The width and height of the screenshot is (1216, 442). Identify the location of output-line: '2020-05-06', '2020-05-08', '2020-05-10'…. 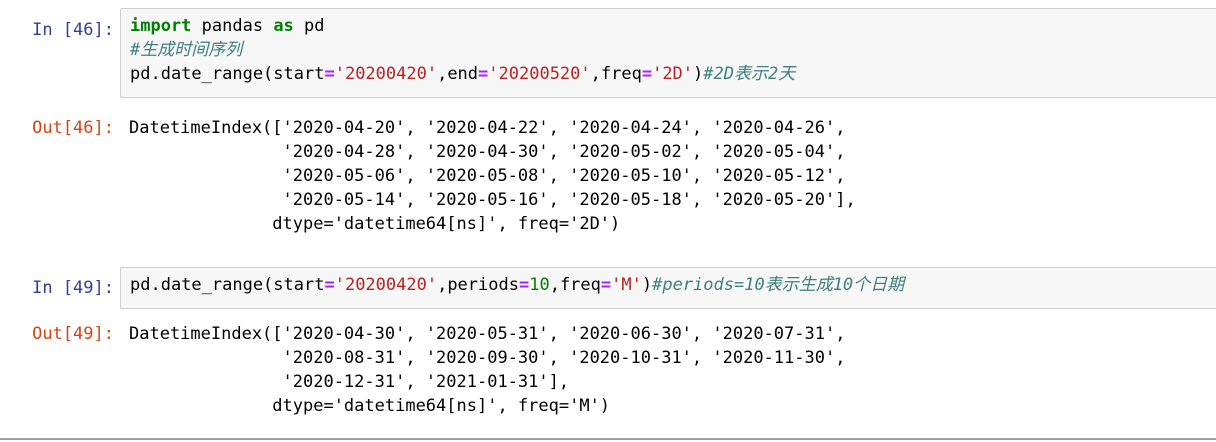
(487, 176).